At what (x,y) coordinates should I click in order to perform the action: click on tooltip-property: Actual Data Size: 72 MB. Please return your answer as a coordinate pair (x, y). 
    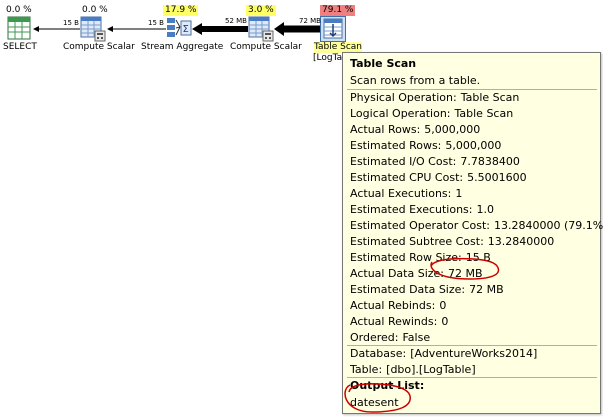
    Looking at the image, I should click on (416, 273).